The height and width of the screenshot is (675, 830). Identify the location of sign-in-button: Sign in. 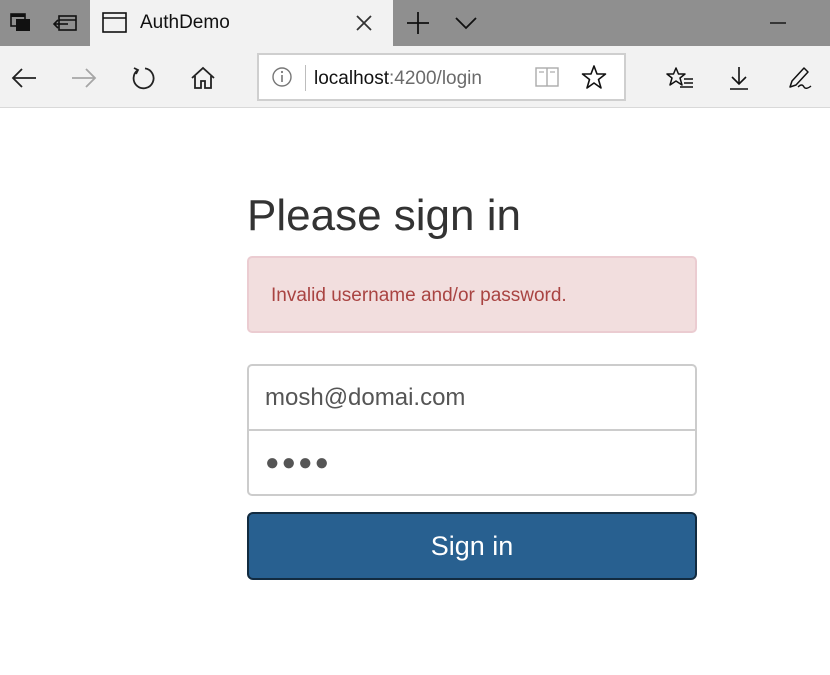
(472, 546).